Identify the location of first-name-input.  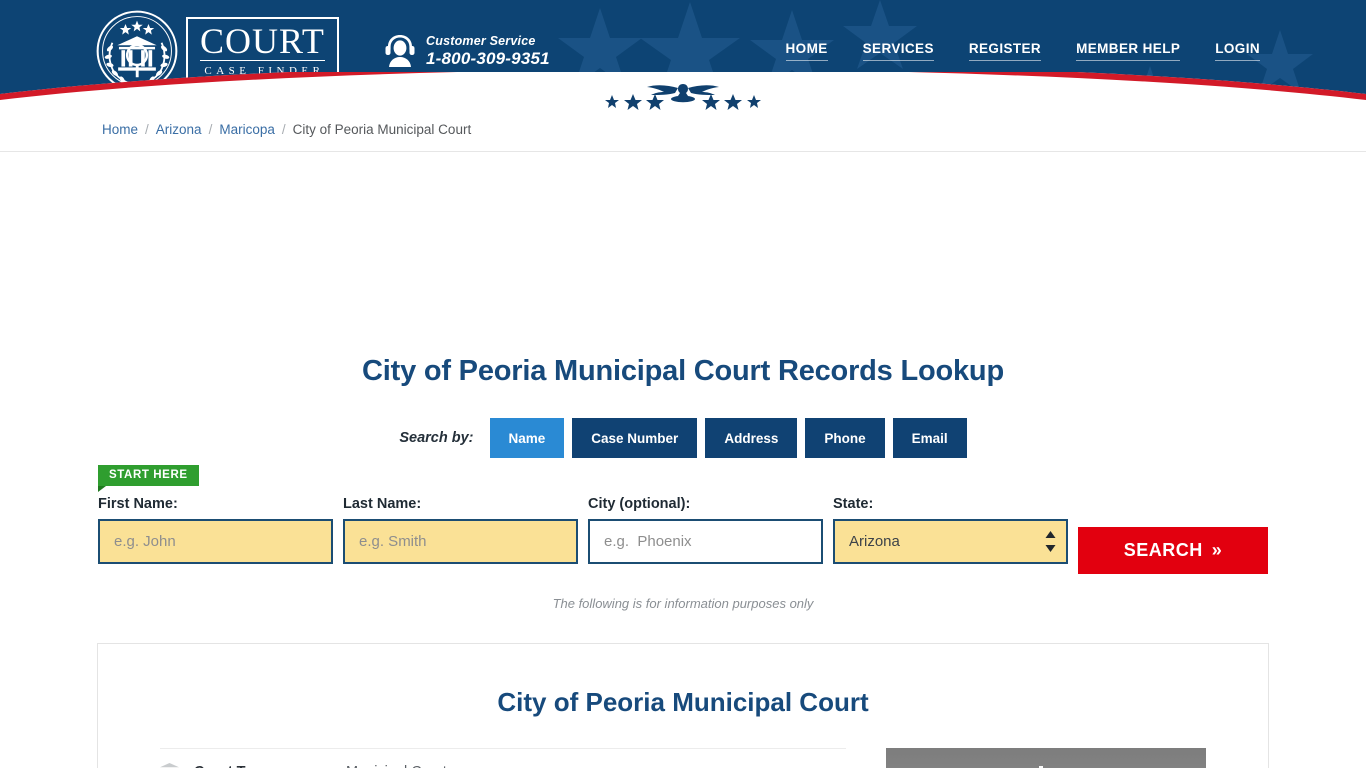
(215, 541).